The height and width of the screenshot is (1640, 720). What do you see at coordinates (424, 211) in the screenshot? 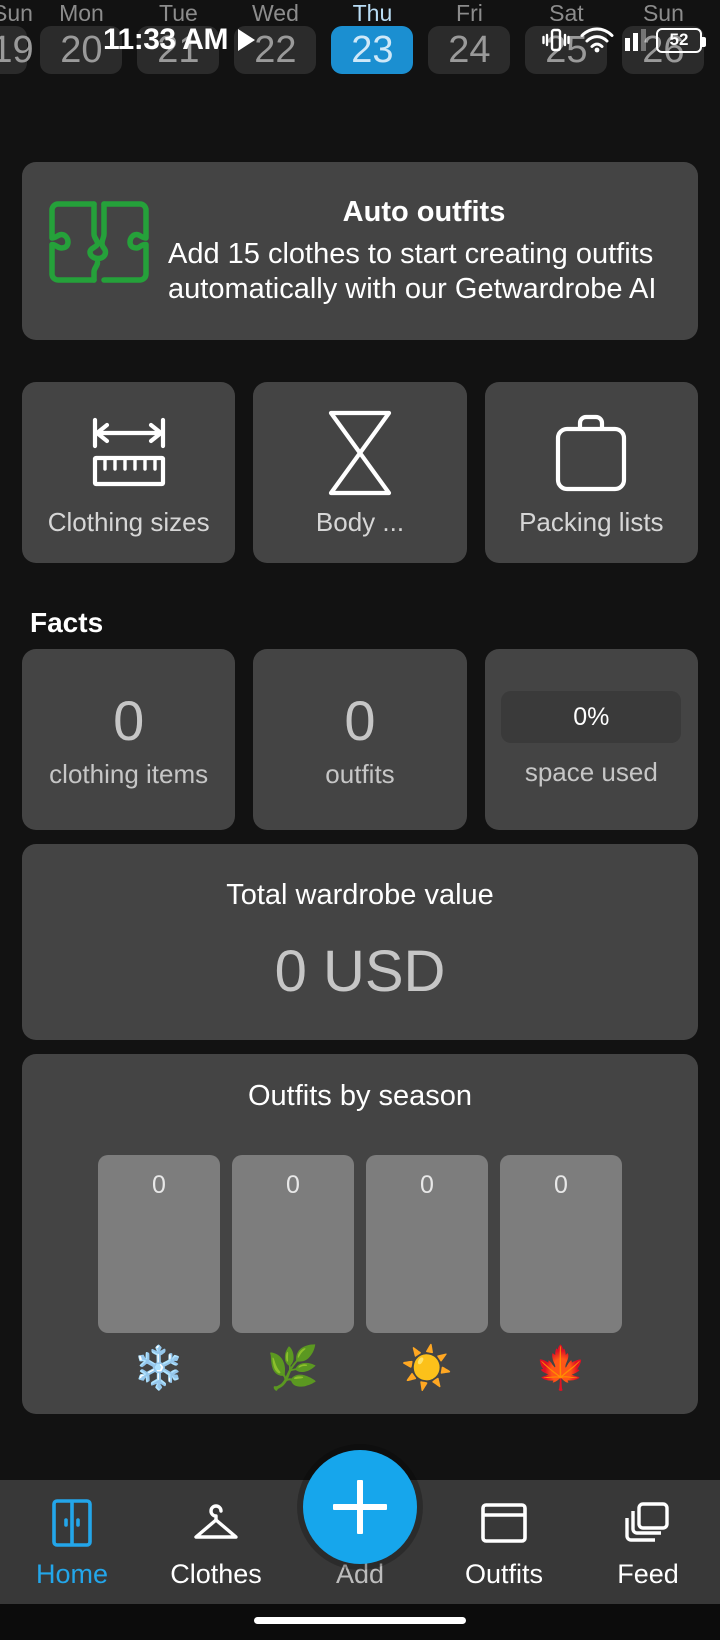
I see `auto-outfits-title: Auto outfits` at bounding box center [424, 211].